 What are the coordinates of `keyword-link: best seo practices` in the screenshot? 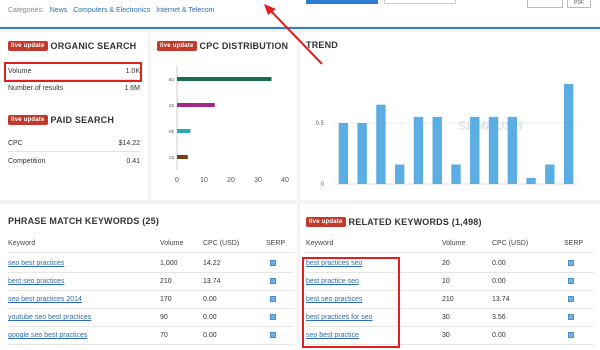 It's located at (36, 281).